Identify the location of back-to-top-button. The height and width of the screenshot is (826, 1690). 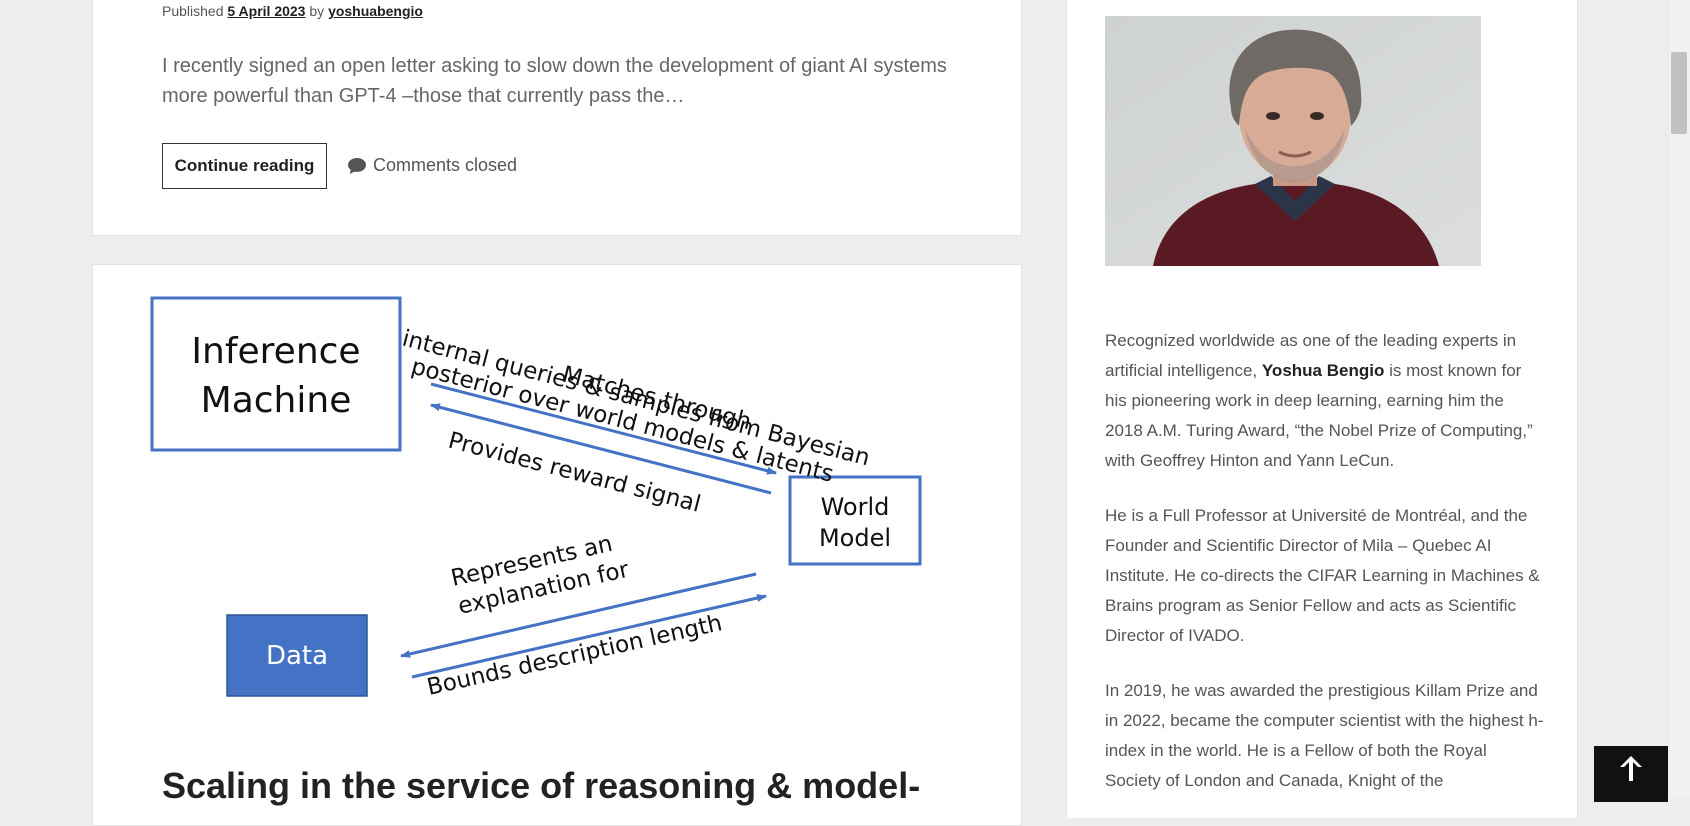
(1631, 774).